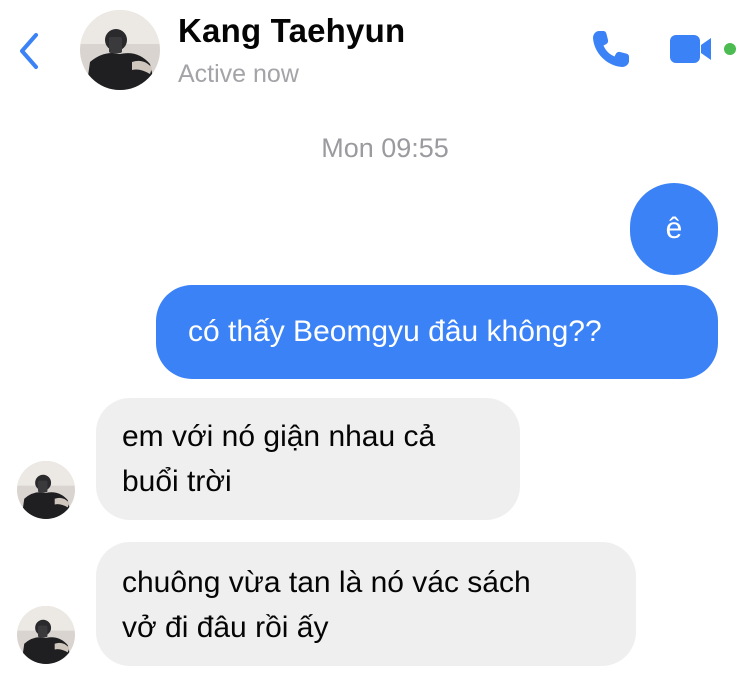  Describe the element at coordinates (437, 332) in the screenshot. I see `outgoing-message: có thấy Beomgyu đâu không??` at that location.